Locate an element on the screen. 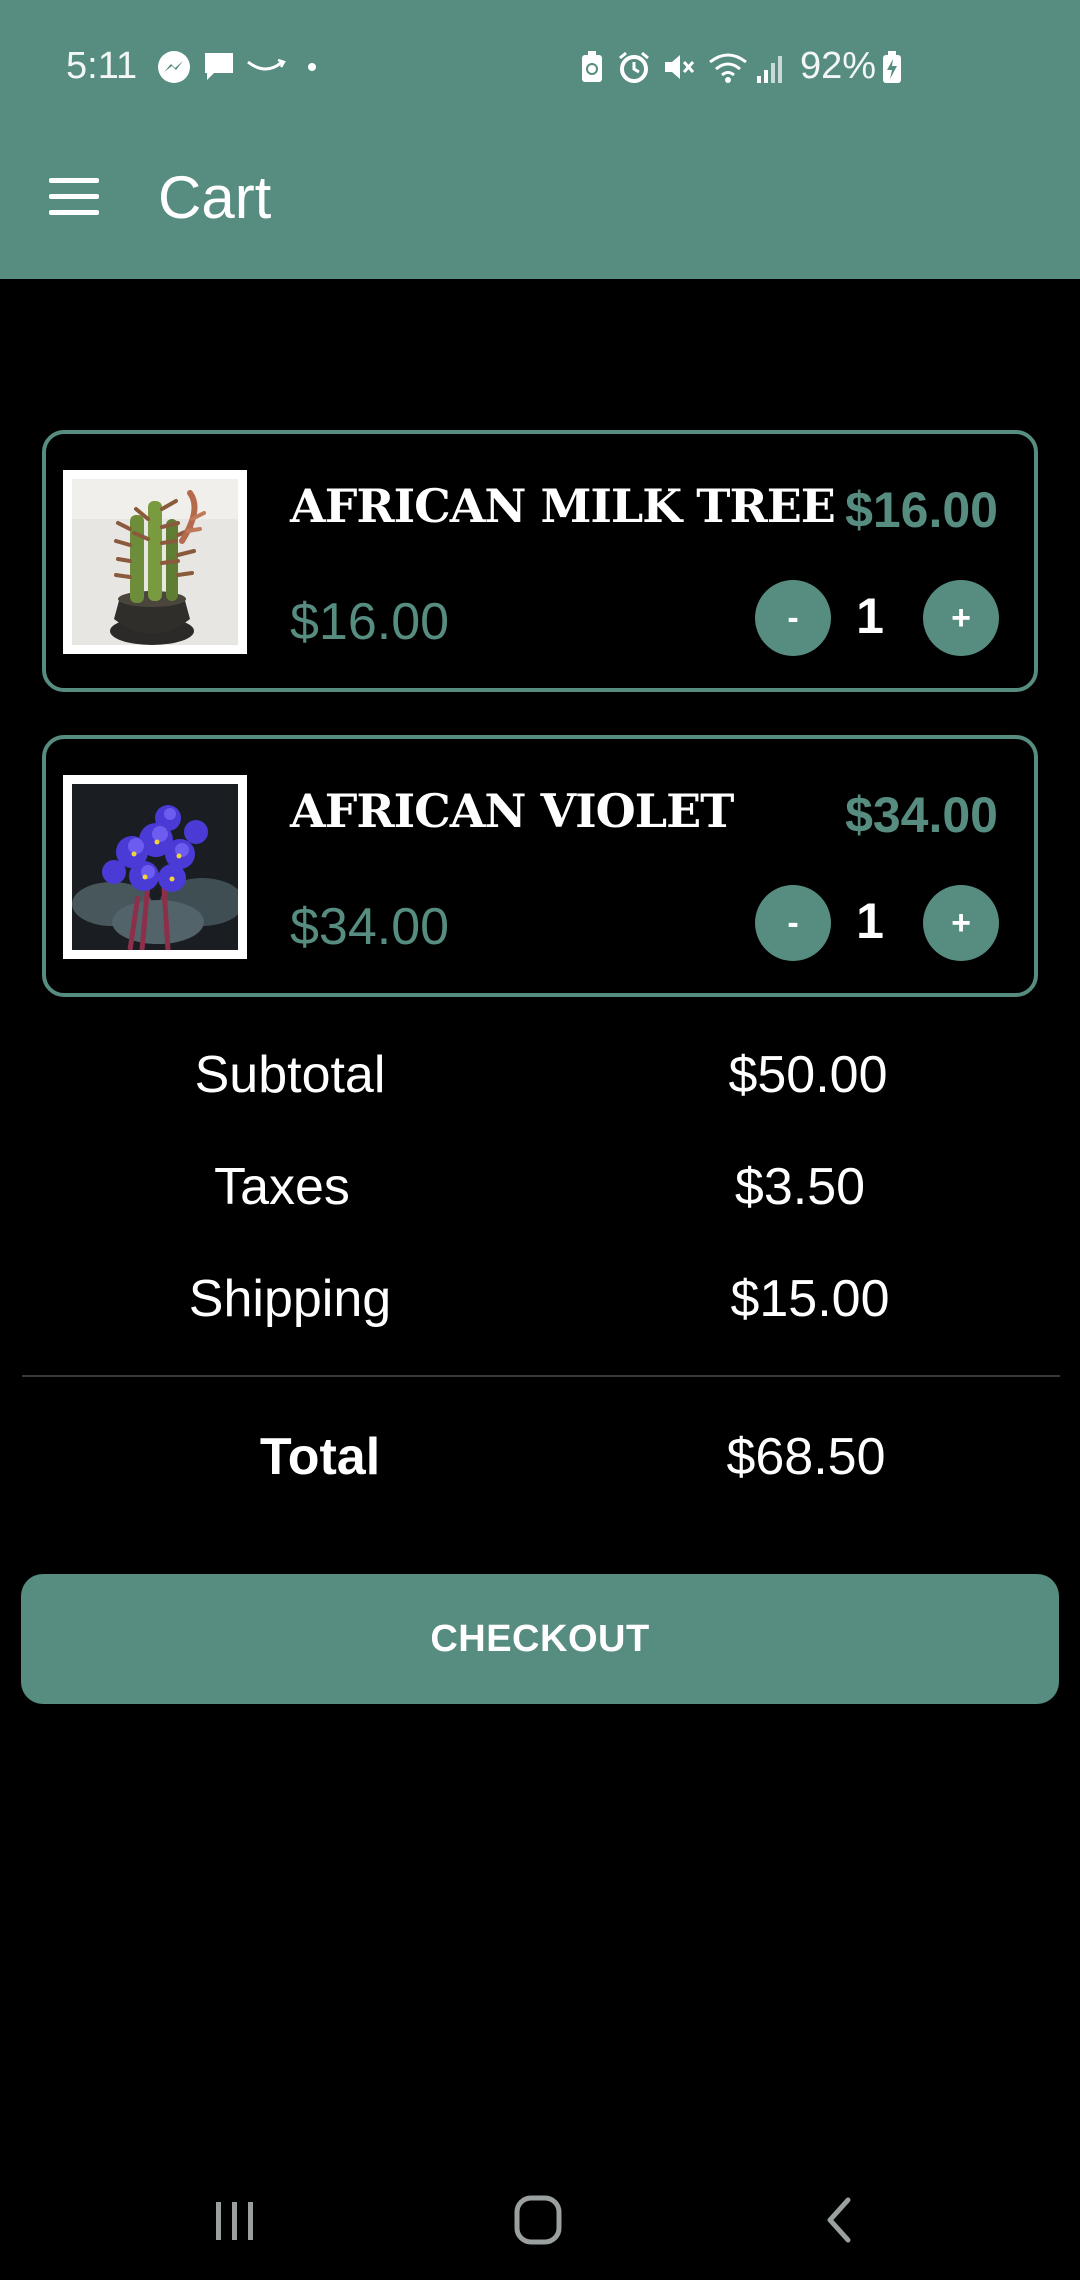  status-time: 5:11 is located at coordinates (102, 66).